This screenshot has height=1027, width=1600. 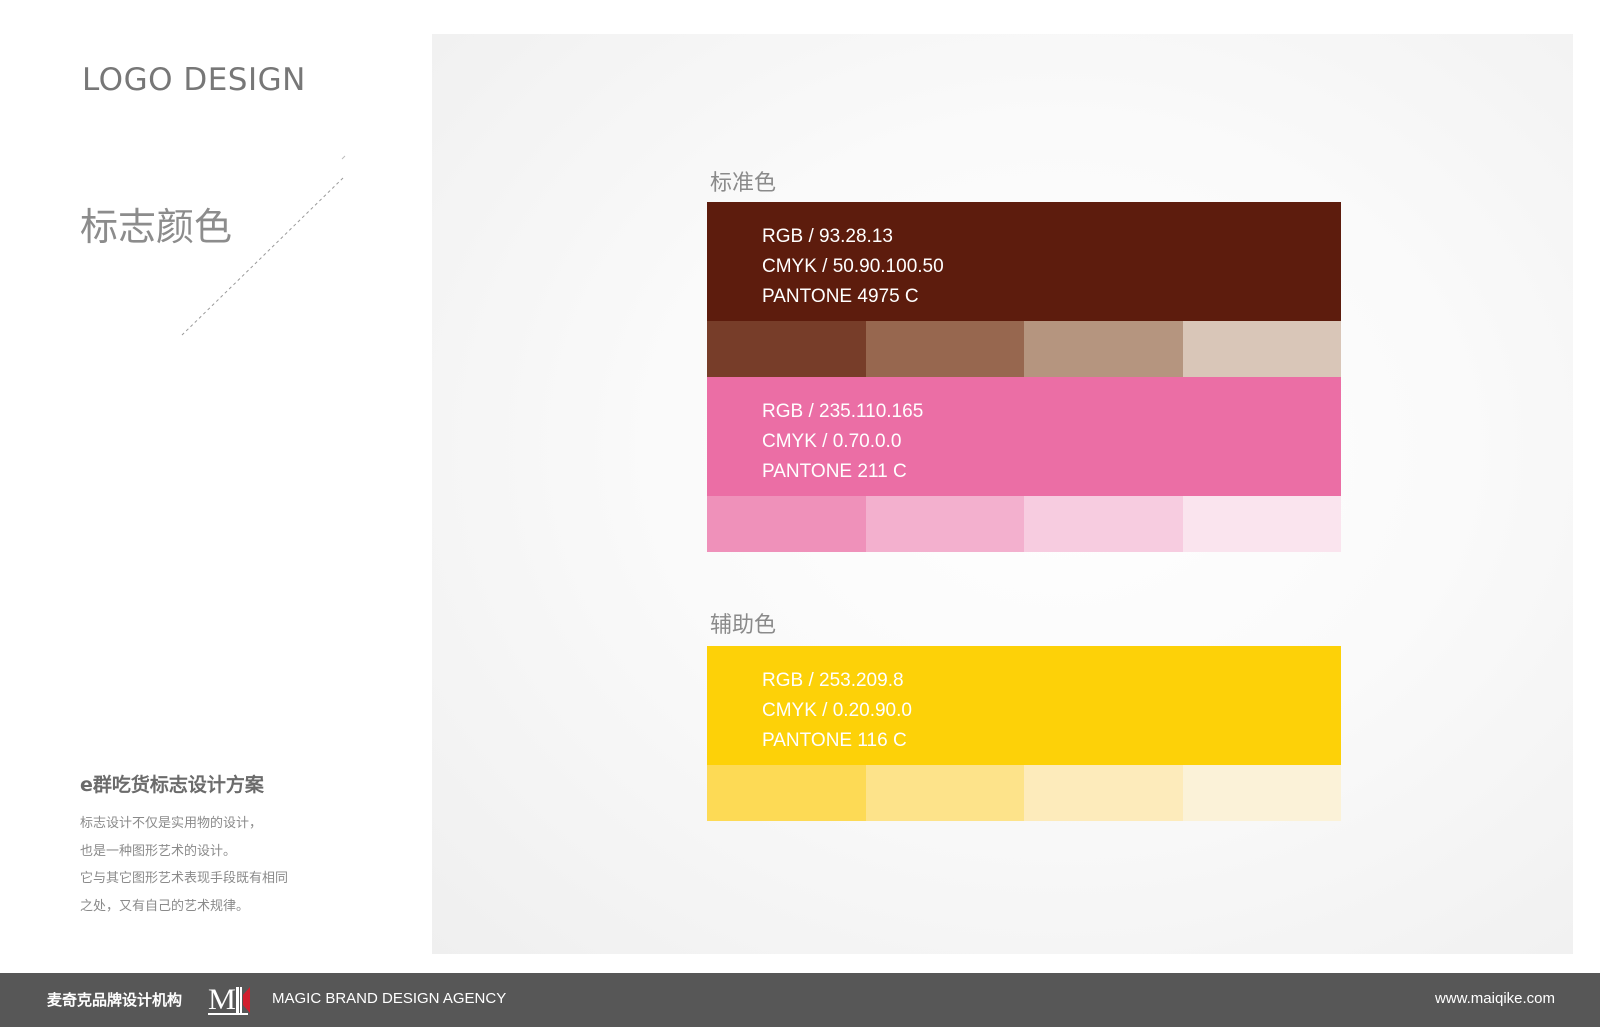 I want to click on footer-website-link: www.maiqike.com, so click(x=1495, y=998).